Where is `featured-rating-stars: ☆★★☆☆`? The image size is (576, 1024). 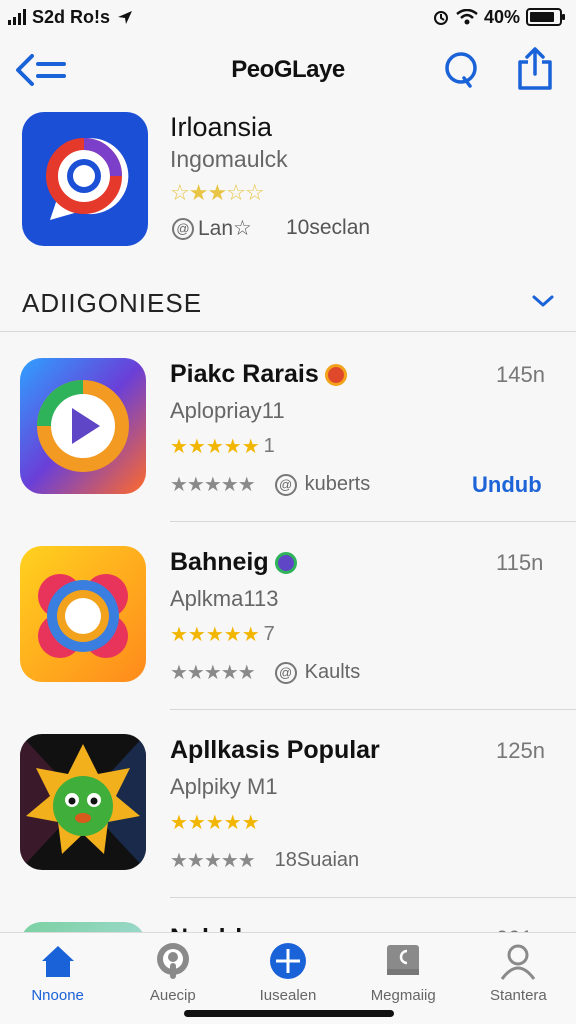 featured-rating-stars: ☆★★☆☆ is located at coordinates (217, 193).